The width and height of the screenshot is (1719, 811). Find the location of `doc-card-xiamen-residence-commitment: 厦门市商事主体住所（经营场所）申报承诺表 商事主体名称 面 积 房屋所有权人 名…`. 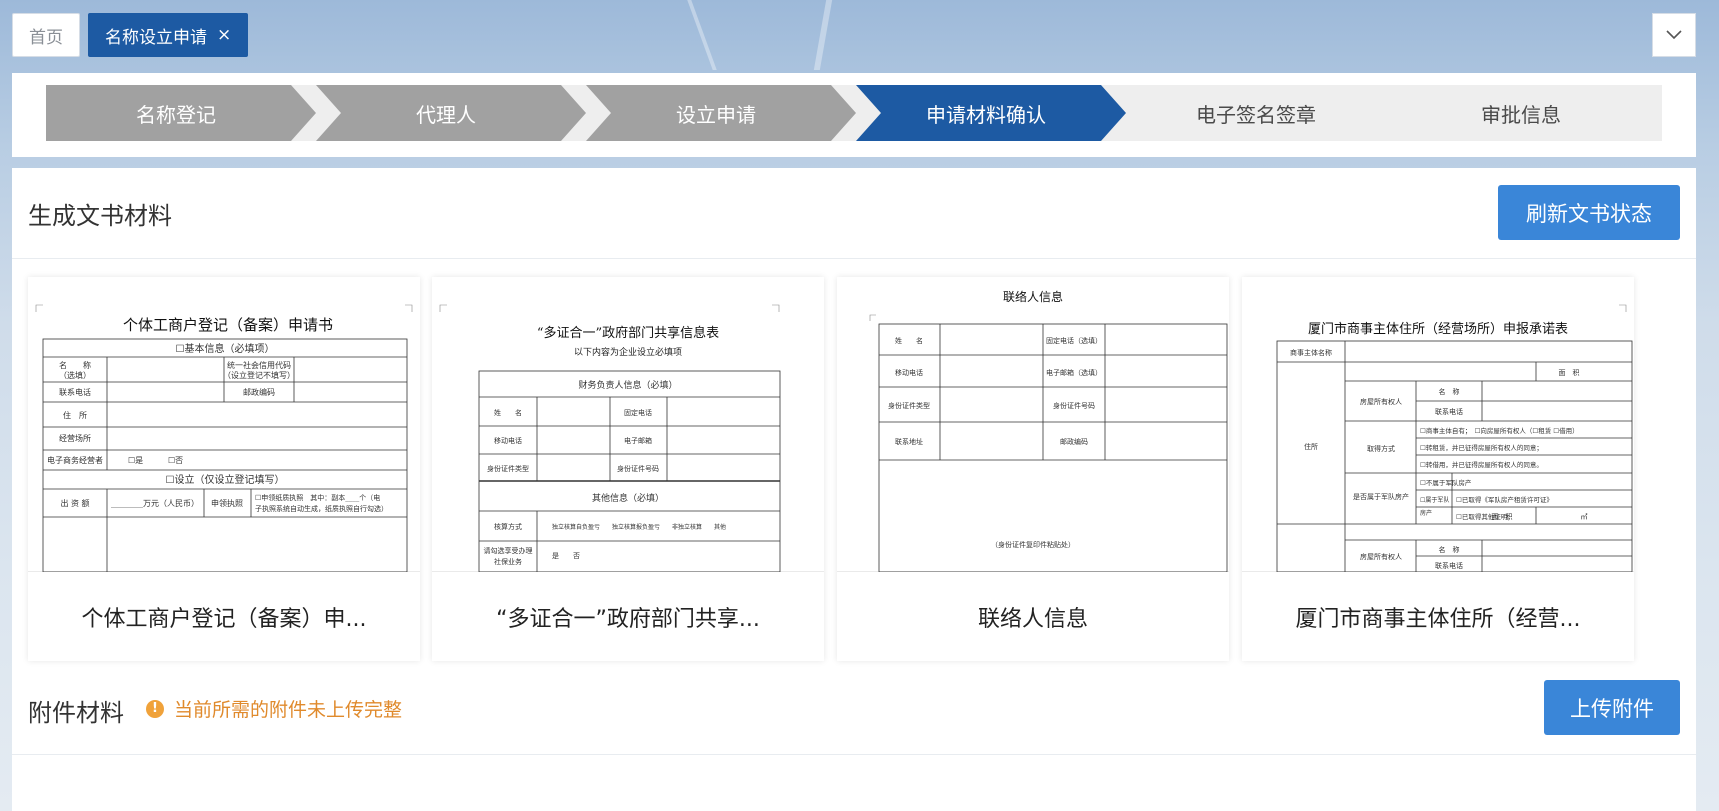

doc-card-xiamen-residence-commitment: 厦门市商事主体住所（经营场所）申报承诺表 商事主体名称 面 积 房屋所有权人 名… is located at coordinates (1438, 469).